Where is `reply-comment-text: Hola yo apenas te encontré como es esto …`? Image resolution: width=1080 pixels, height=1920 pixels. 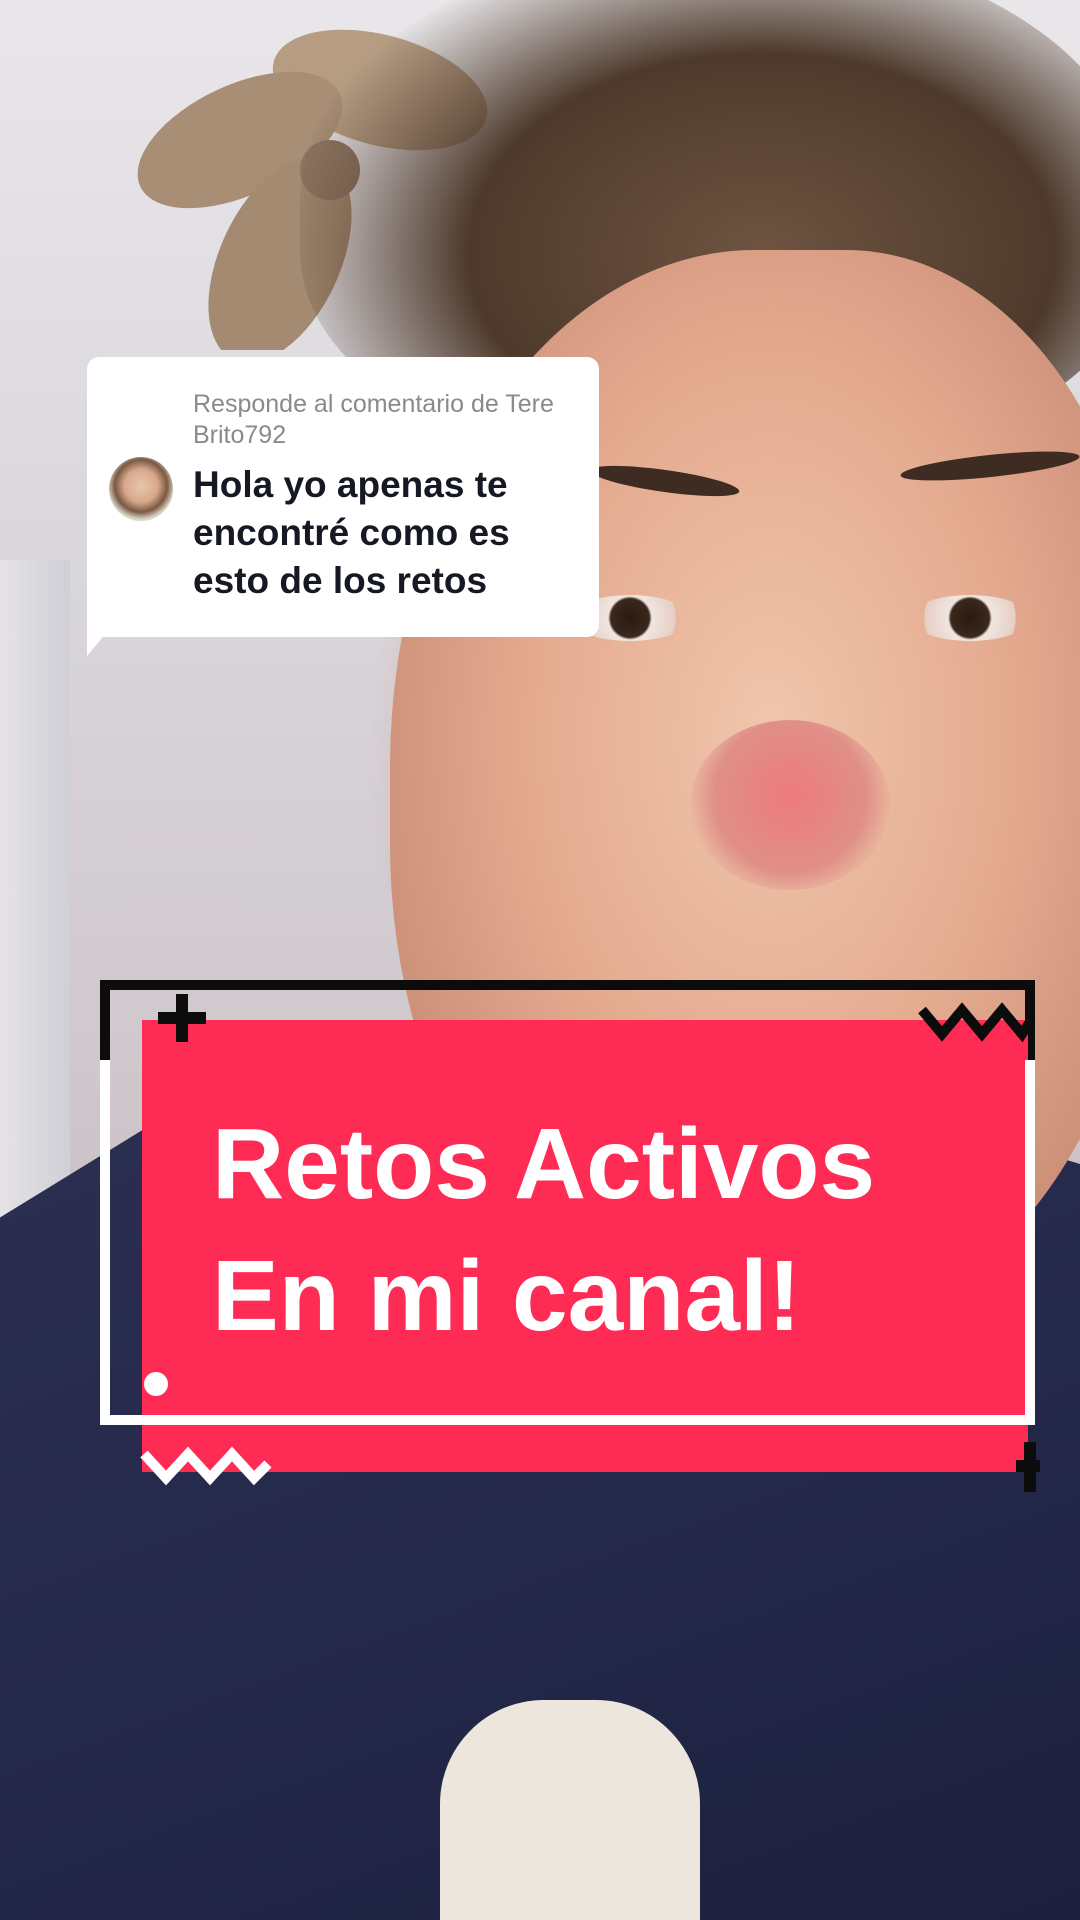 reply-comment-text: Hola yo apenas te encontré como es esto … is located at coordinates (351, 532).